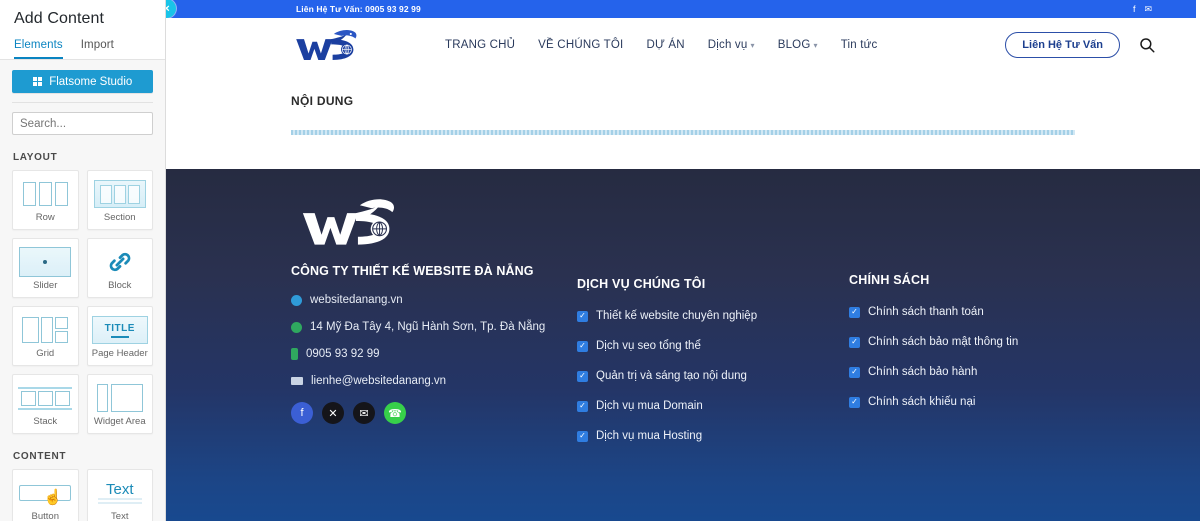 This screenshot has width=1200, height=521. Describe the element at coordinates (82, 102) in the screenshot. I see `divider` at that location.